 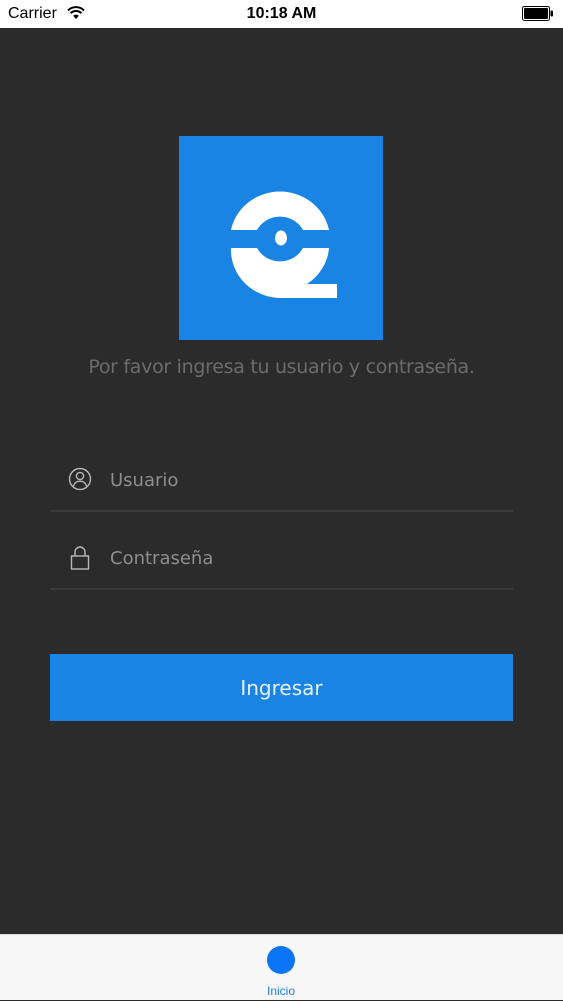 What do you see at coordinates (281, 687) in the screenshot?
I see `login-button: Ingresar` at bounding box center [281, 687].